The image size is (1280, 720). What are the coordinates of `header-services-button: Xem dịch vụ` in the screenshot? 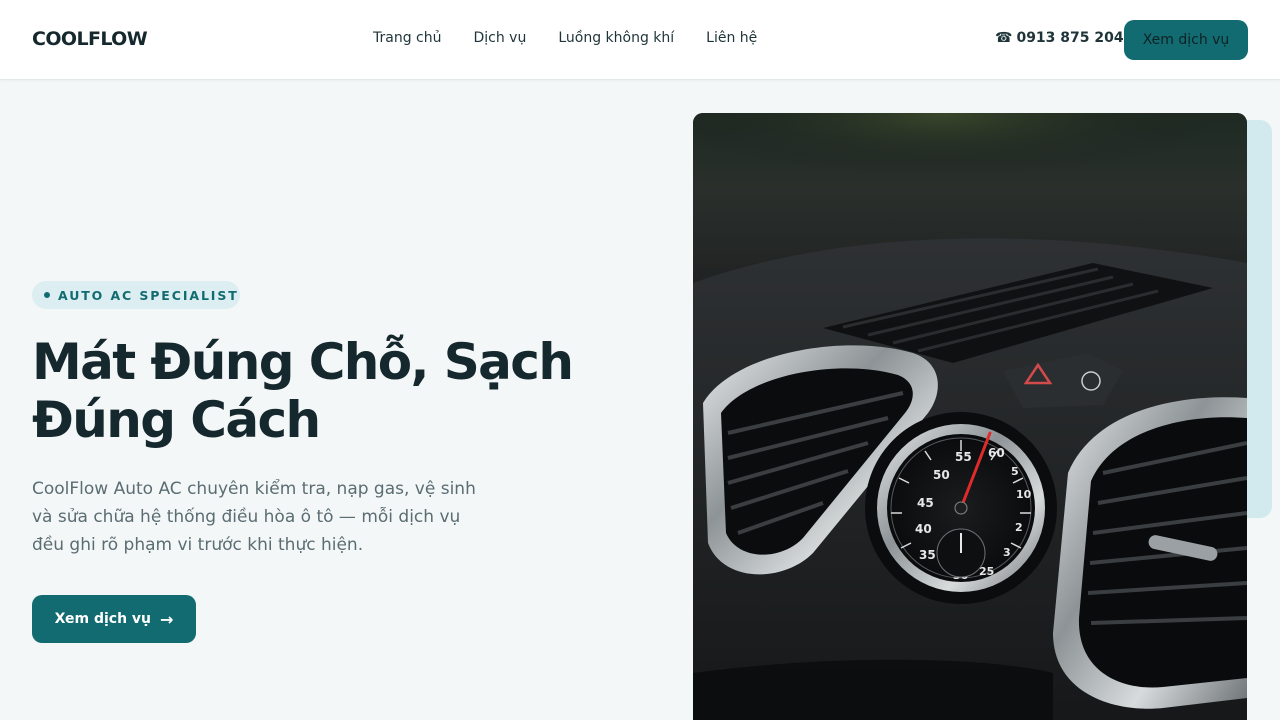 It's located at (1186, 40).